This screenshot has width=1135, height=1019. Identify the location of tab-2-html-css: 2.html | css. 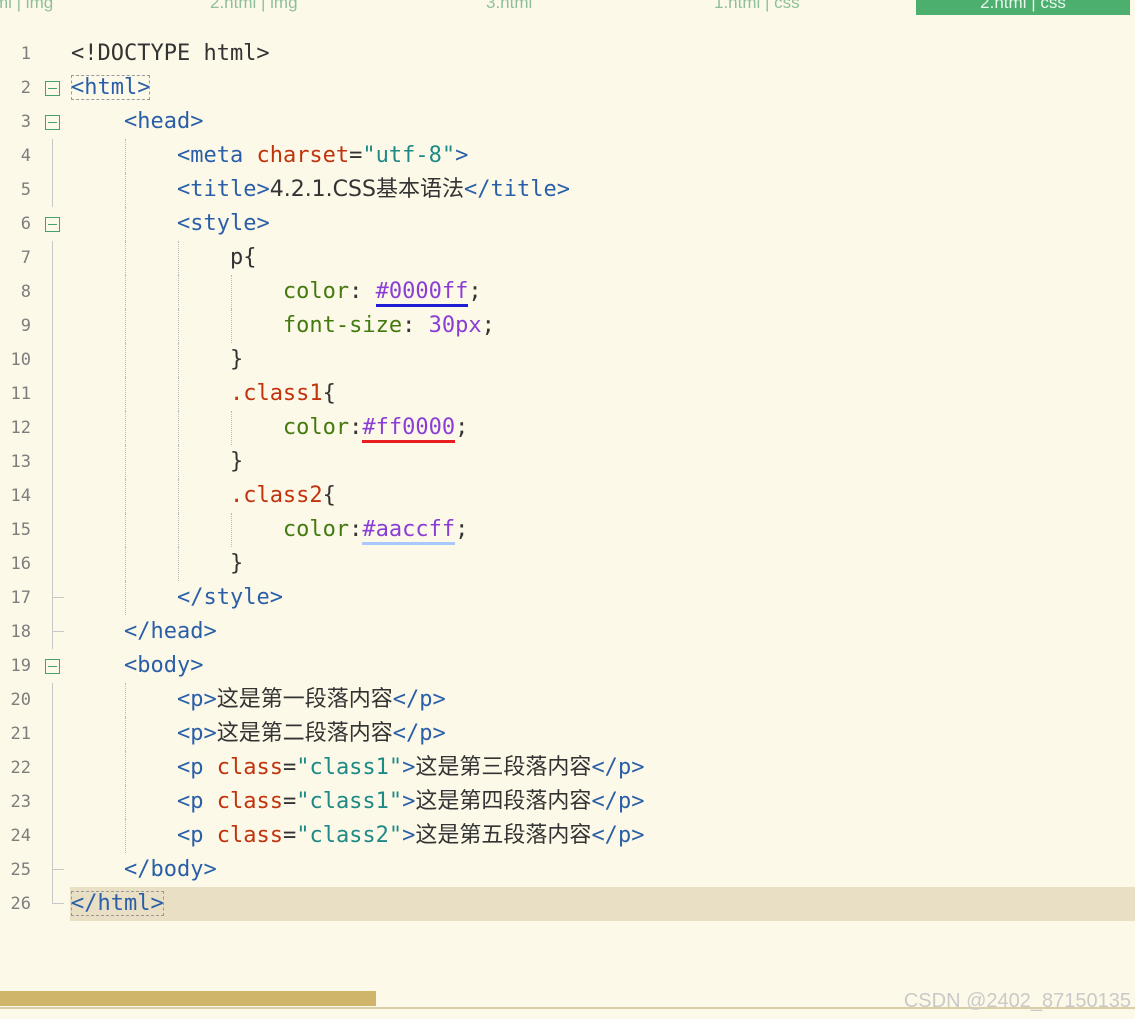
(1023, 7).